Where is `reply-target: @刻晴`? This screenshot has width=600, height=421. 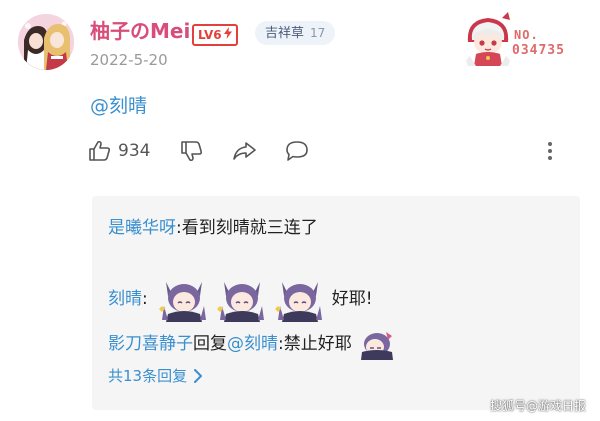 reply-target: @刻晴 is located at coordinates (252, 344).